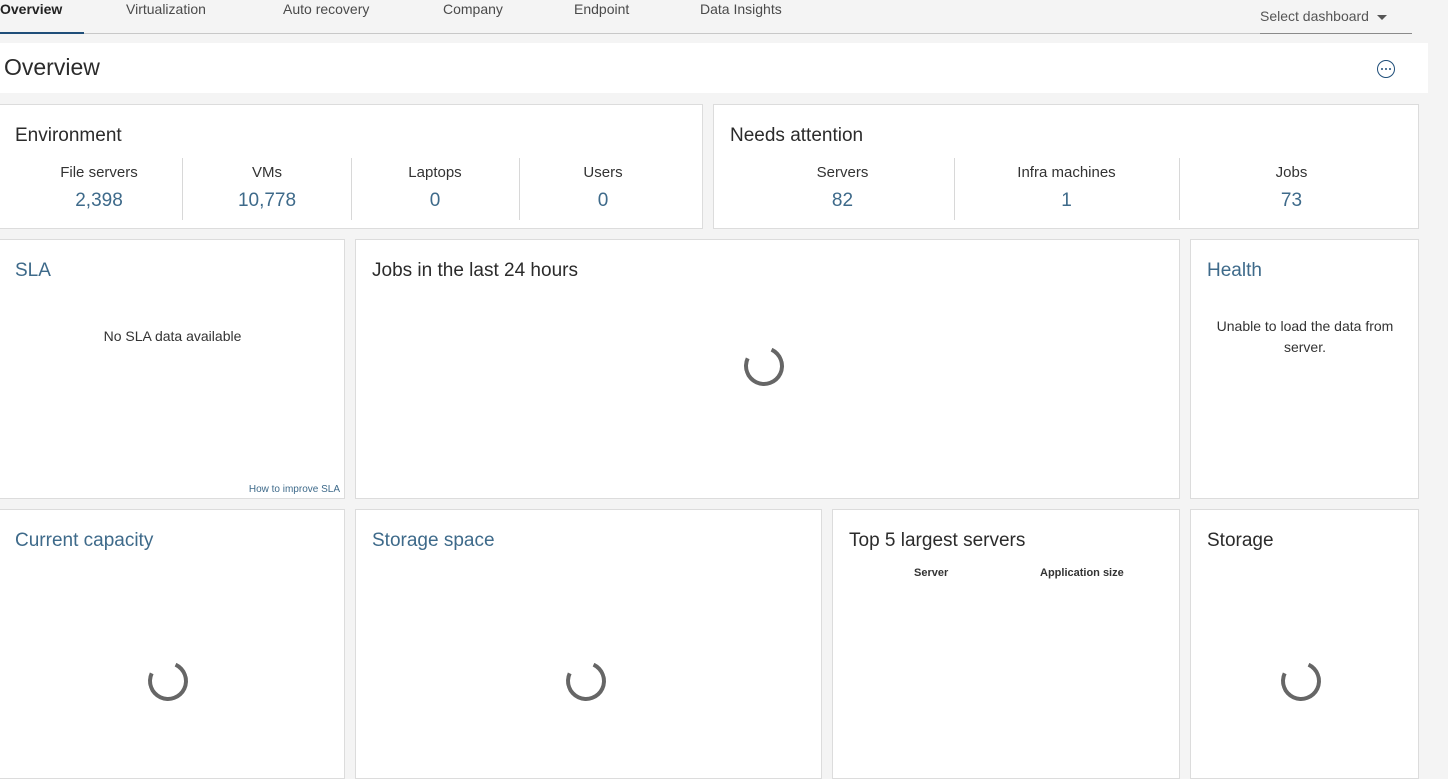 The image size is (1448, 779). Describe the element at coordinates (714, 68) in the screenshot. I see `page-header` at that location.